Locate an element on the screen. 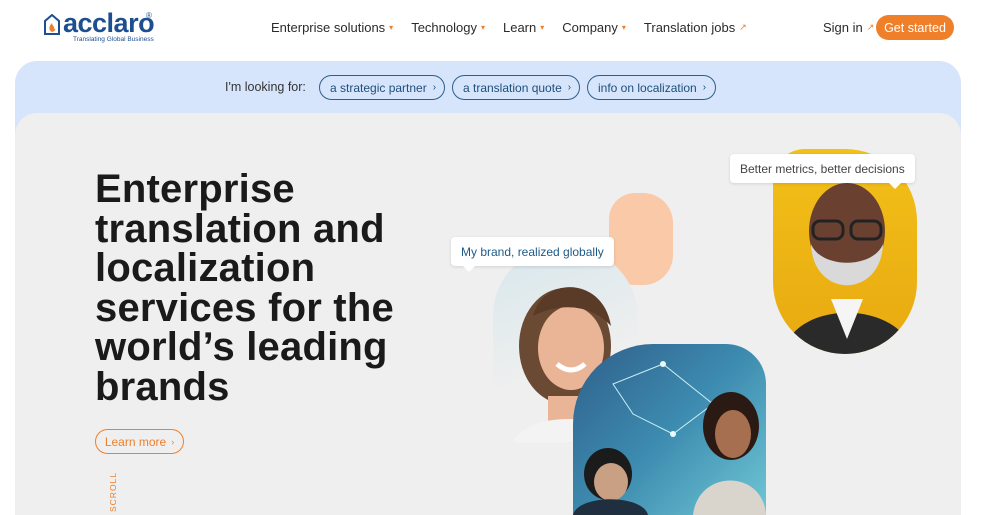 This screenshot has height=515, width=1000. nav-company: Company ▾ is located at coordinates (594, 27).